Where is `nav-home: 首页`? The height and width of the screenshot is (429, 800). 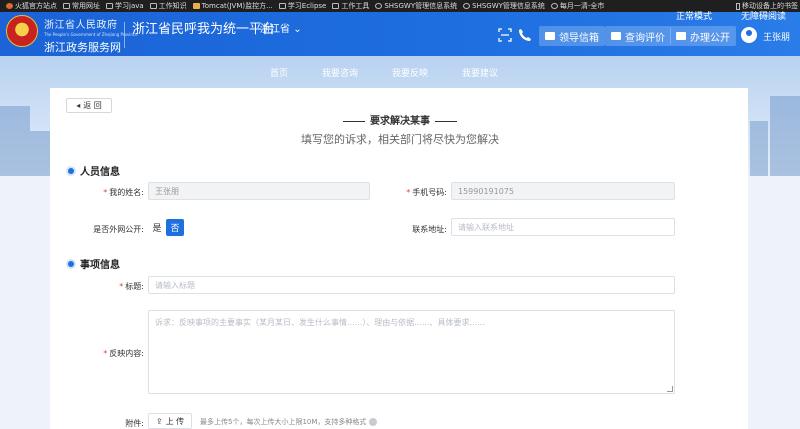
nav-home: 首页 is located at coordinates (279, 72).